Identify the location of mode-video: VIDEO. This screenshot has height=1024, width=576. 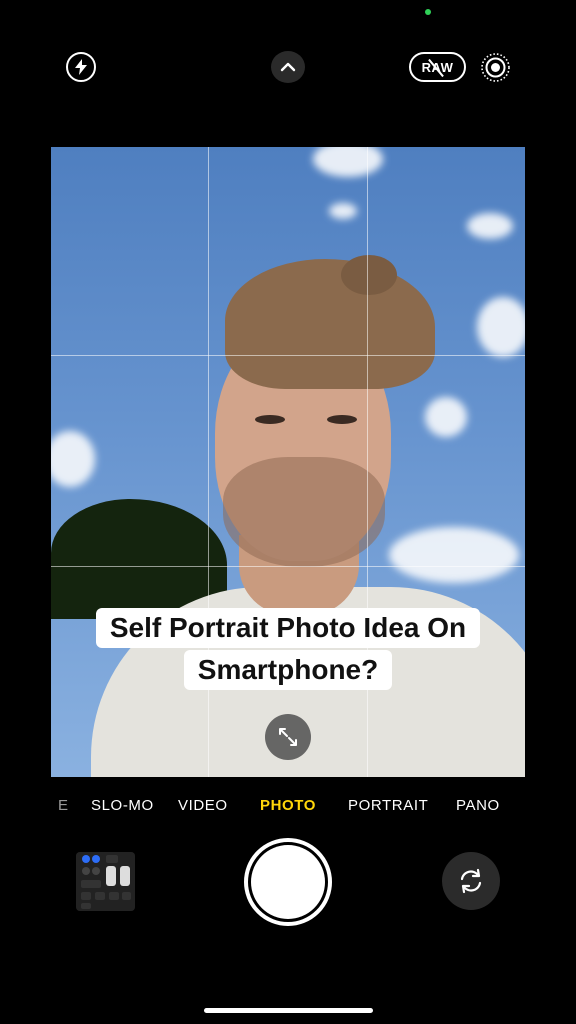
(203, 805).